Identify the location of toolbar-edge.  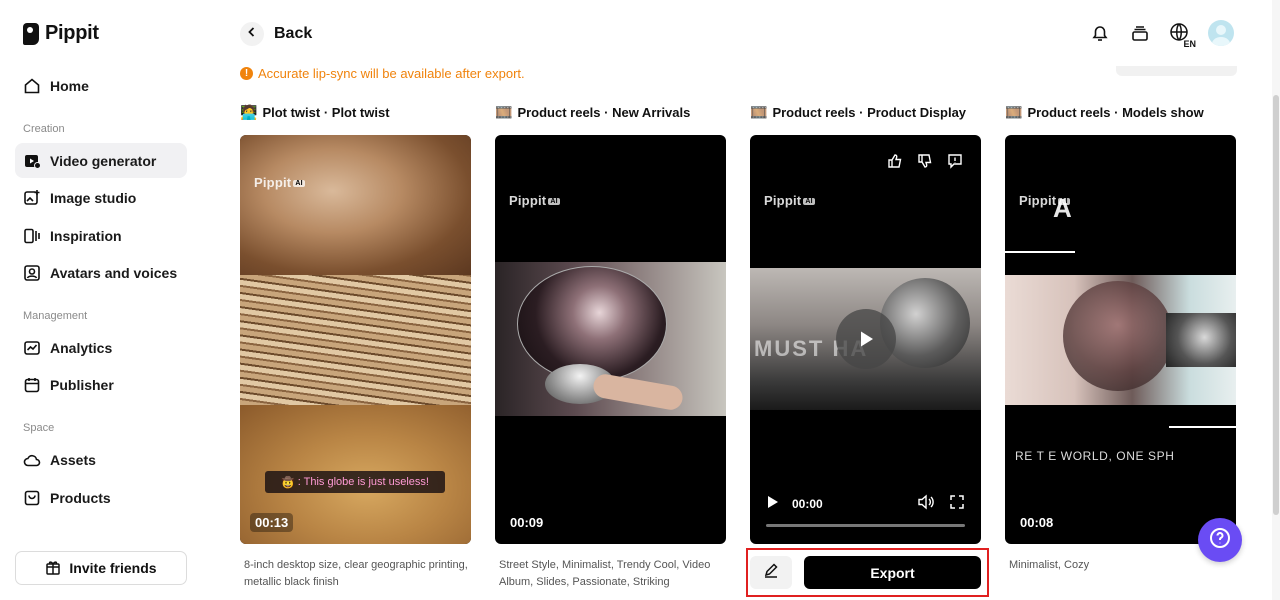
(1176, 71).